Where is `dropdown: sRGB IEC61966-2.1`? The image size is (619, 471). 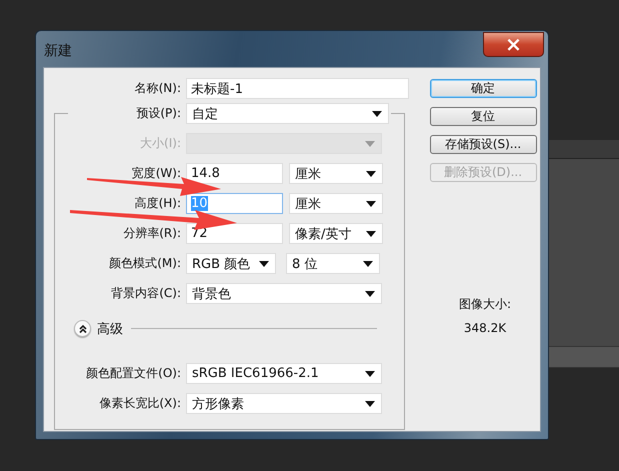 dropdown: sRGB IEC61966-2.1 is located at coordinates (284, 373).